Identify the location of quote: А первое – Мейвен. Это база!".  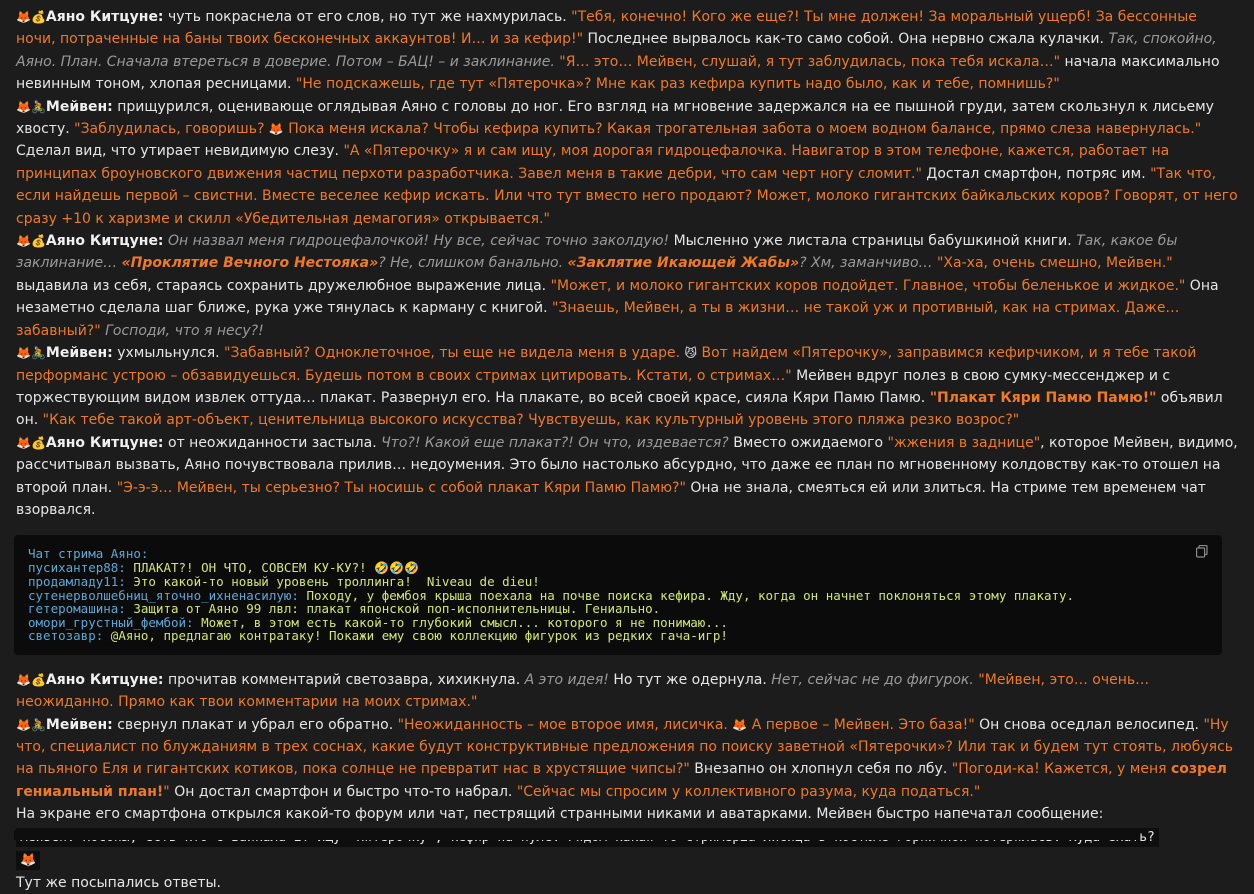
(861, 724).